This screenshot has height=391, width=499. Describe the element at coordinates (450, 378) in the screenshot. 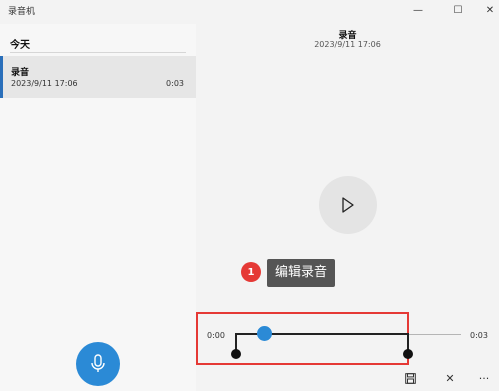

I see `cancel-button: ✕` at that location.